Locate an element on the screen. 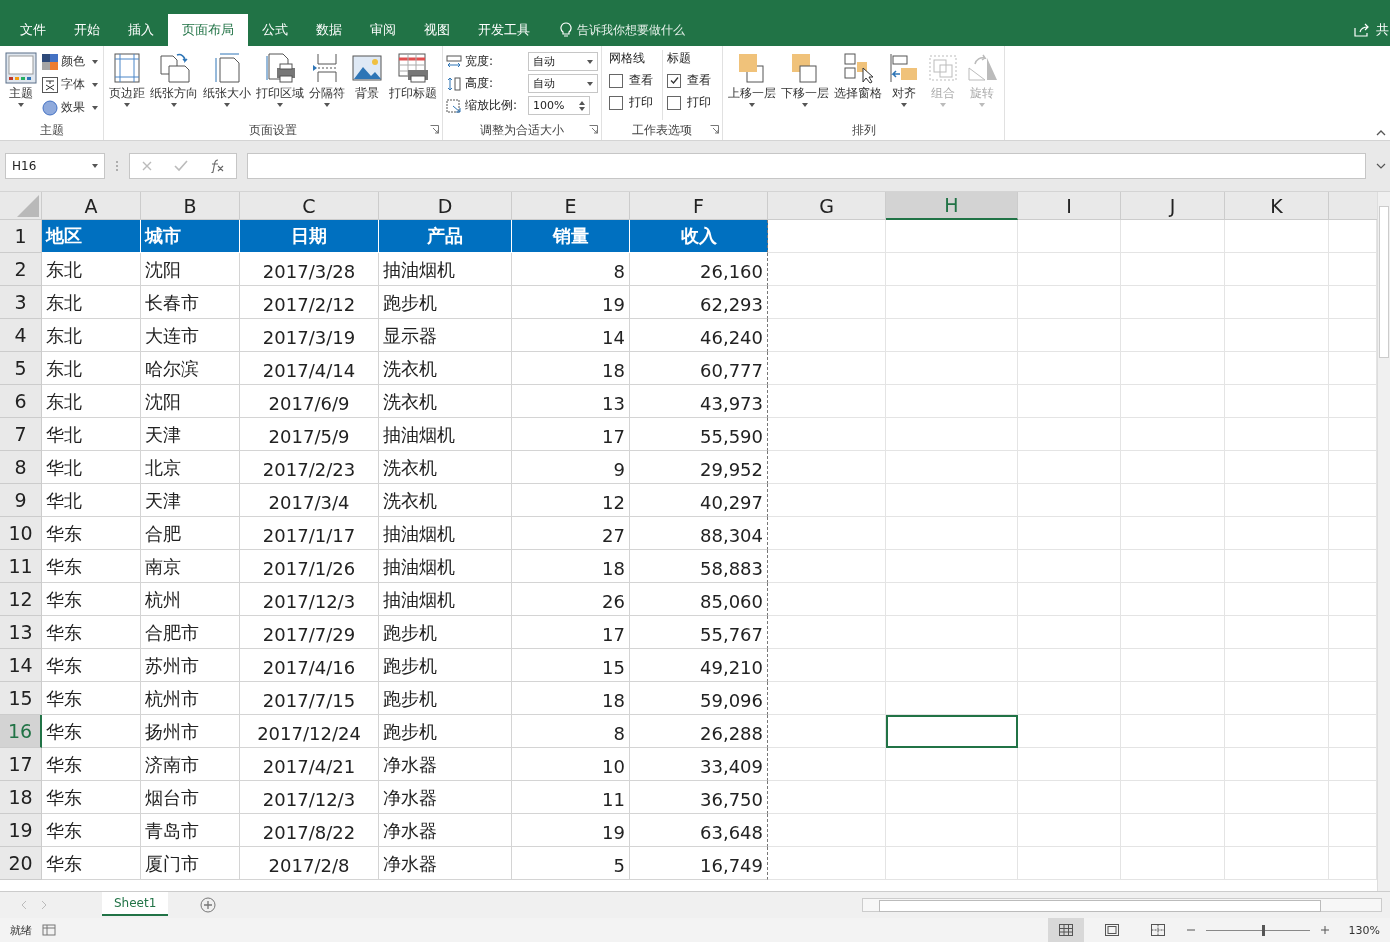 The width and height of the screenshot is (1390, 942). zoom-level: 130% is located at coordinates (1360, 930).